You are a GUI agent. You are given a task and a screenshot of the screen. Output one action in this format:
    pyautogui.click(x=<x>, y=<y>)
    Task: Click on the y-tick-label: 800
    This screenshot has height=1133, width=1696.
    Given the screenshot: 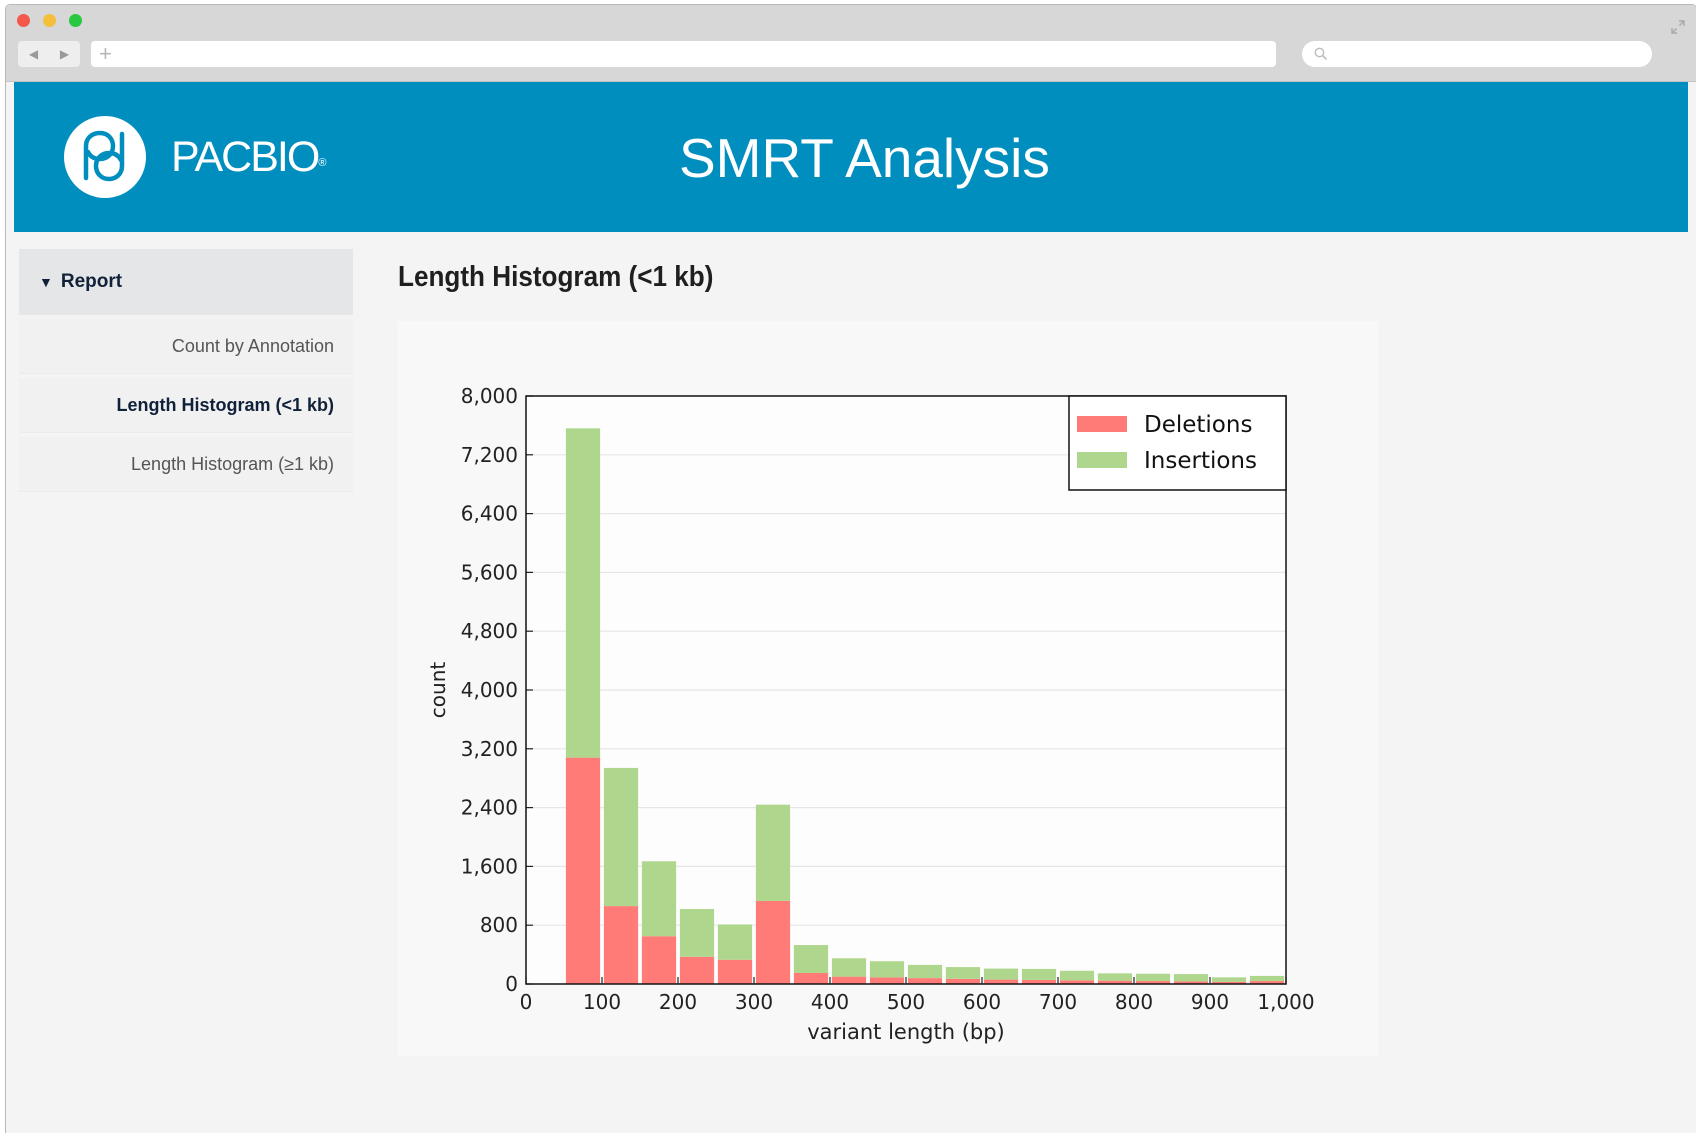 What is the action you would take?
    pyautogui.click(x=499, y=925)
    